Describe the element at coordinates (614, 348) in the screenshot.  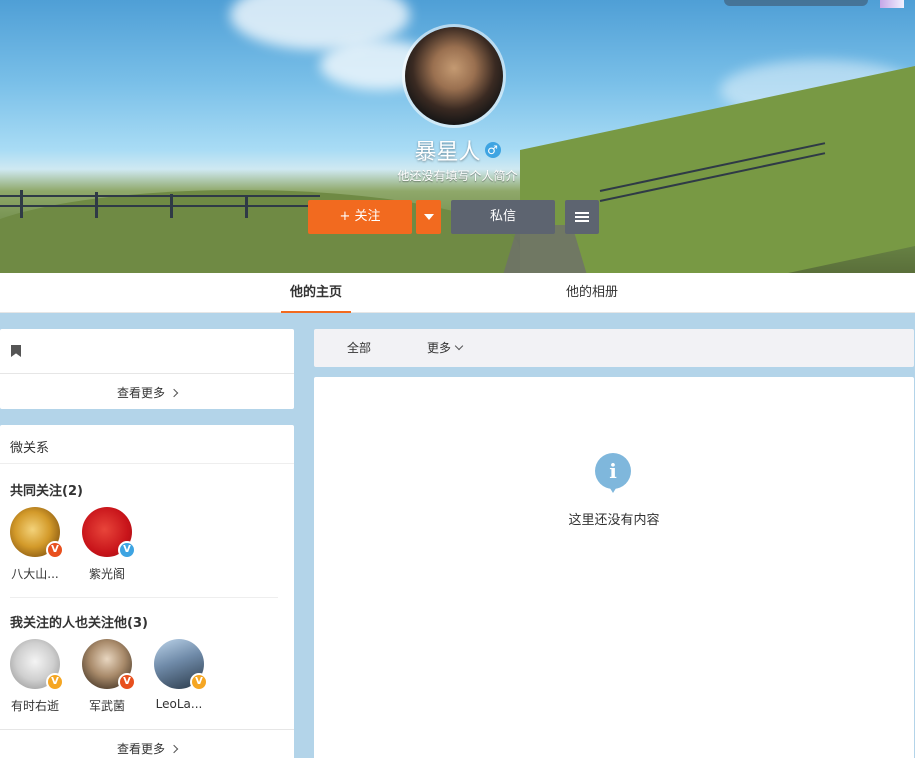
I see `feed-filter-bar: 全部 更多` at that location.